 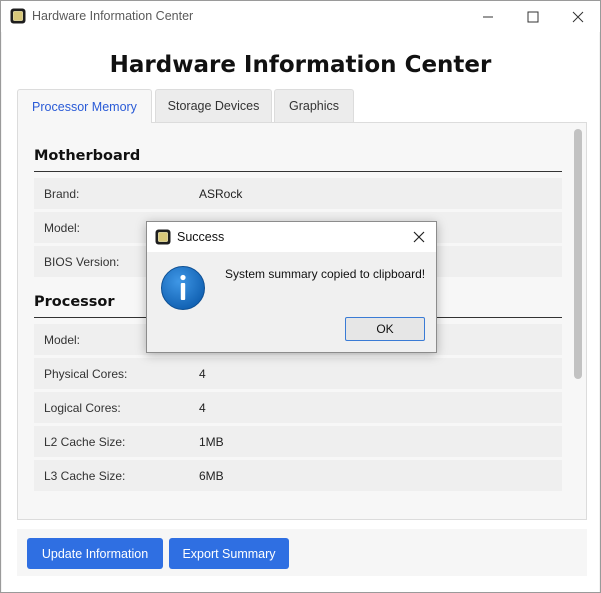 What do you see at coordinates (314, 105) in the screenshot?
I see `tab-graphics: Graphics` at bounding box center [314, 105].